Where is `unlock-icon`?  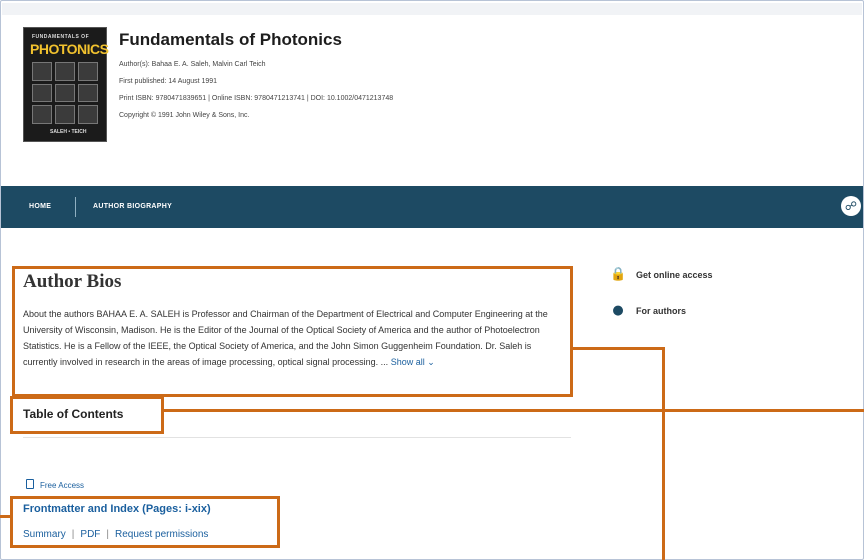
unlock-icon is located at coordinates (30, 484).